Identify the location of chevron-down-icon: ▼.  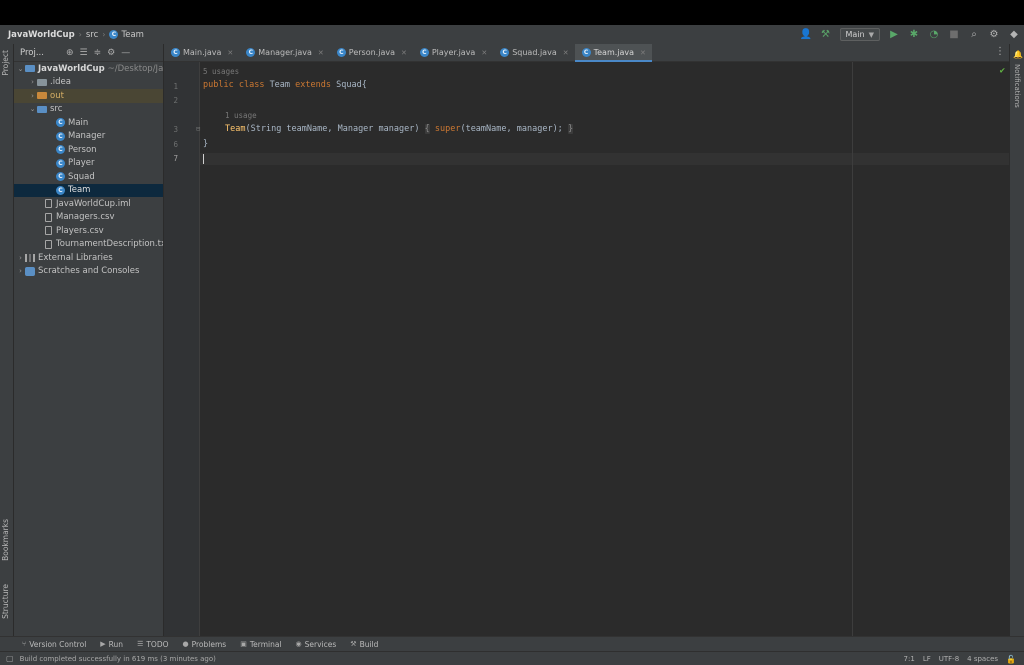
(871, 35).